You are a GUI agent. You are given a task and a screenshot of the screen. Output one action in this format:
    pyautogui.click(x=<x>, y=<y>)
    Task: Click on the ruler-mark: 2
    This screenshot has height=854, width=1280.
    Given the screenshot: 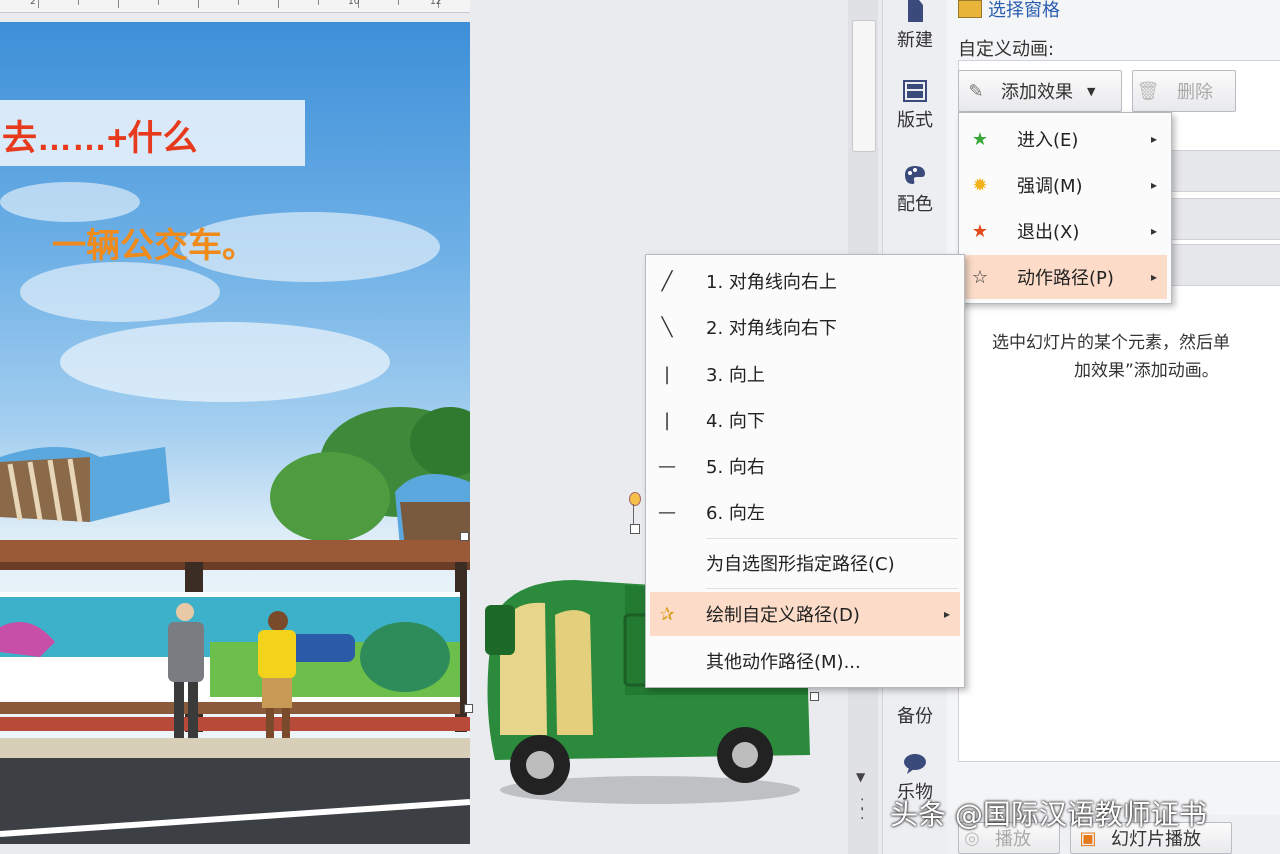 What is the action you would take?
    pyautogui.click(x=33, y=3)
    